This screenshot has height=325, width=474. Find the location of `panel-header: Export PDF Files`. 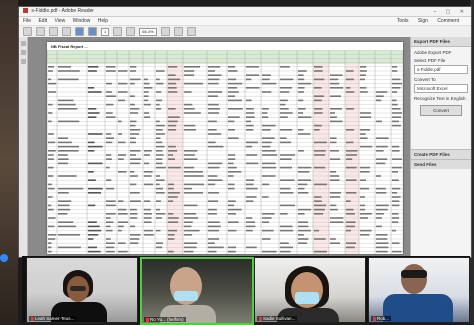

panel-header: Export PDF Files is located at coordinates (441, 42).